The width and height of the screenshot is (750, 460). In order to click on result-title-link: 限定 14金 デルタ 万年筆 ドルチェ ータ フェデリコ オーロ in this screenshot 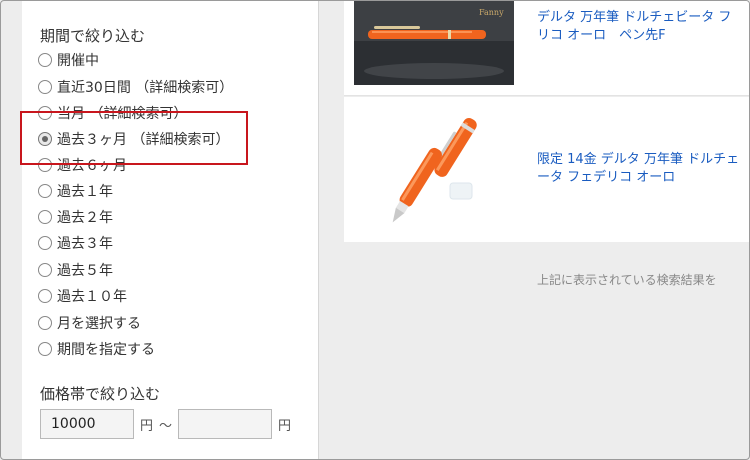, I will do `click(638, 169)`.